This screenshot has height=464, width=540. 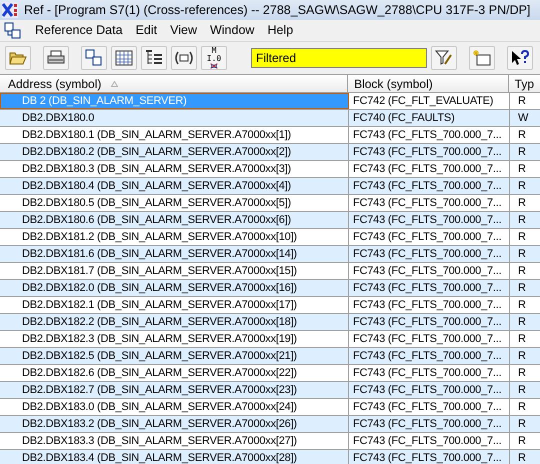 I want to click on table-row: DB2.DBX182.2 (DB_SIN_ALARM_SERVER.A7000xx[18]) FC743 (FC_FLTS_700.000_7... R, so click(x=270, y=322).